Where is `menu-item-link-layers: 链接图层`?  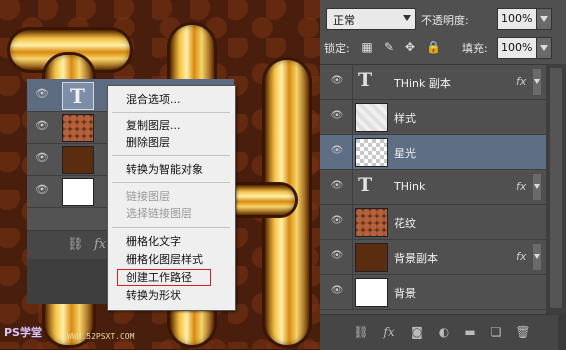
menu-item-link-layers: 链接图层 is located at coordinates (148, 196).